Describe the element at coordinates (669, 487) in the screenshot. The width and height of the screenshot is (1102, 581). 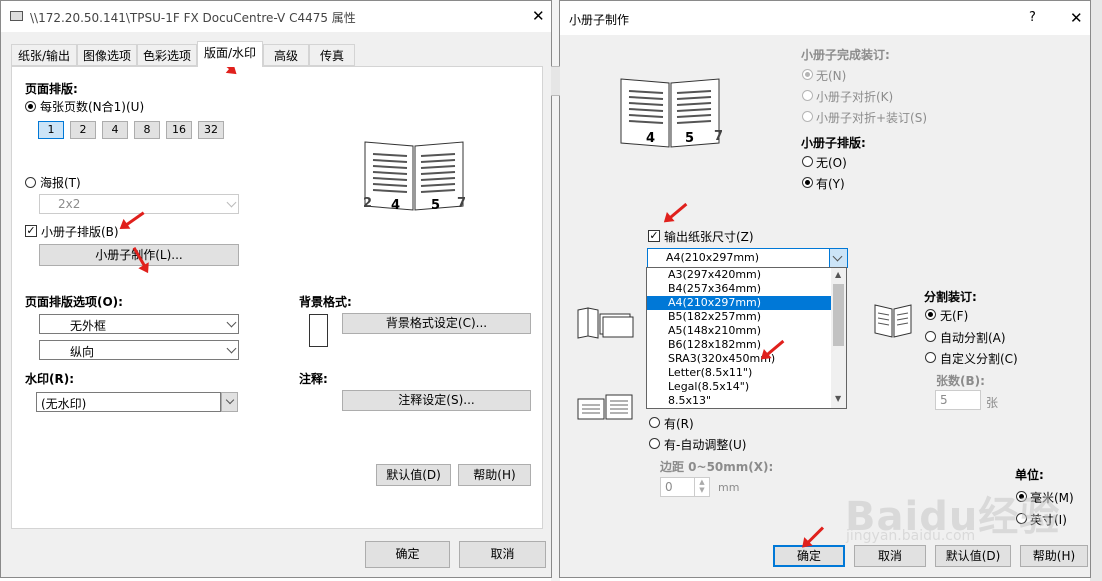
I see `margin-input-value: 0` at that location.